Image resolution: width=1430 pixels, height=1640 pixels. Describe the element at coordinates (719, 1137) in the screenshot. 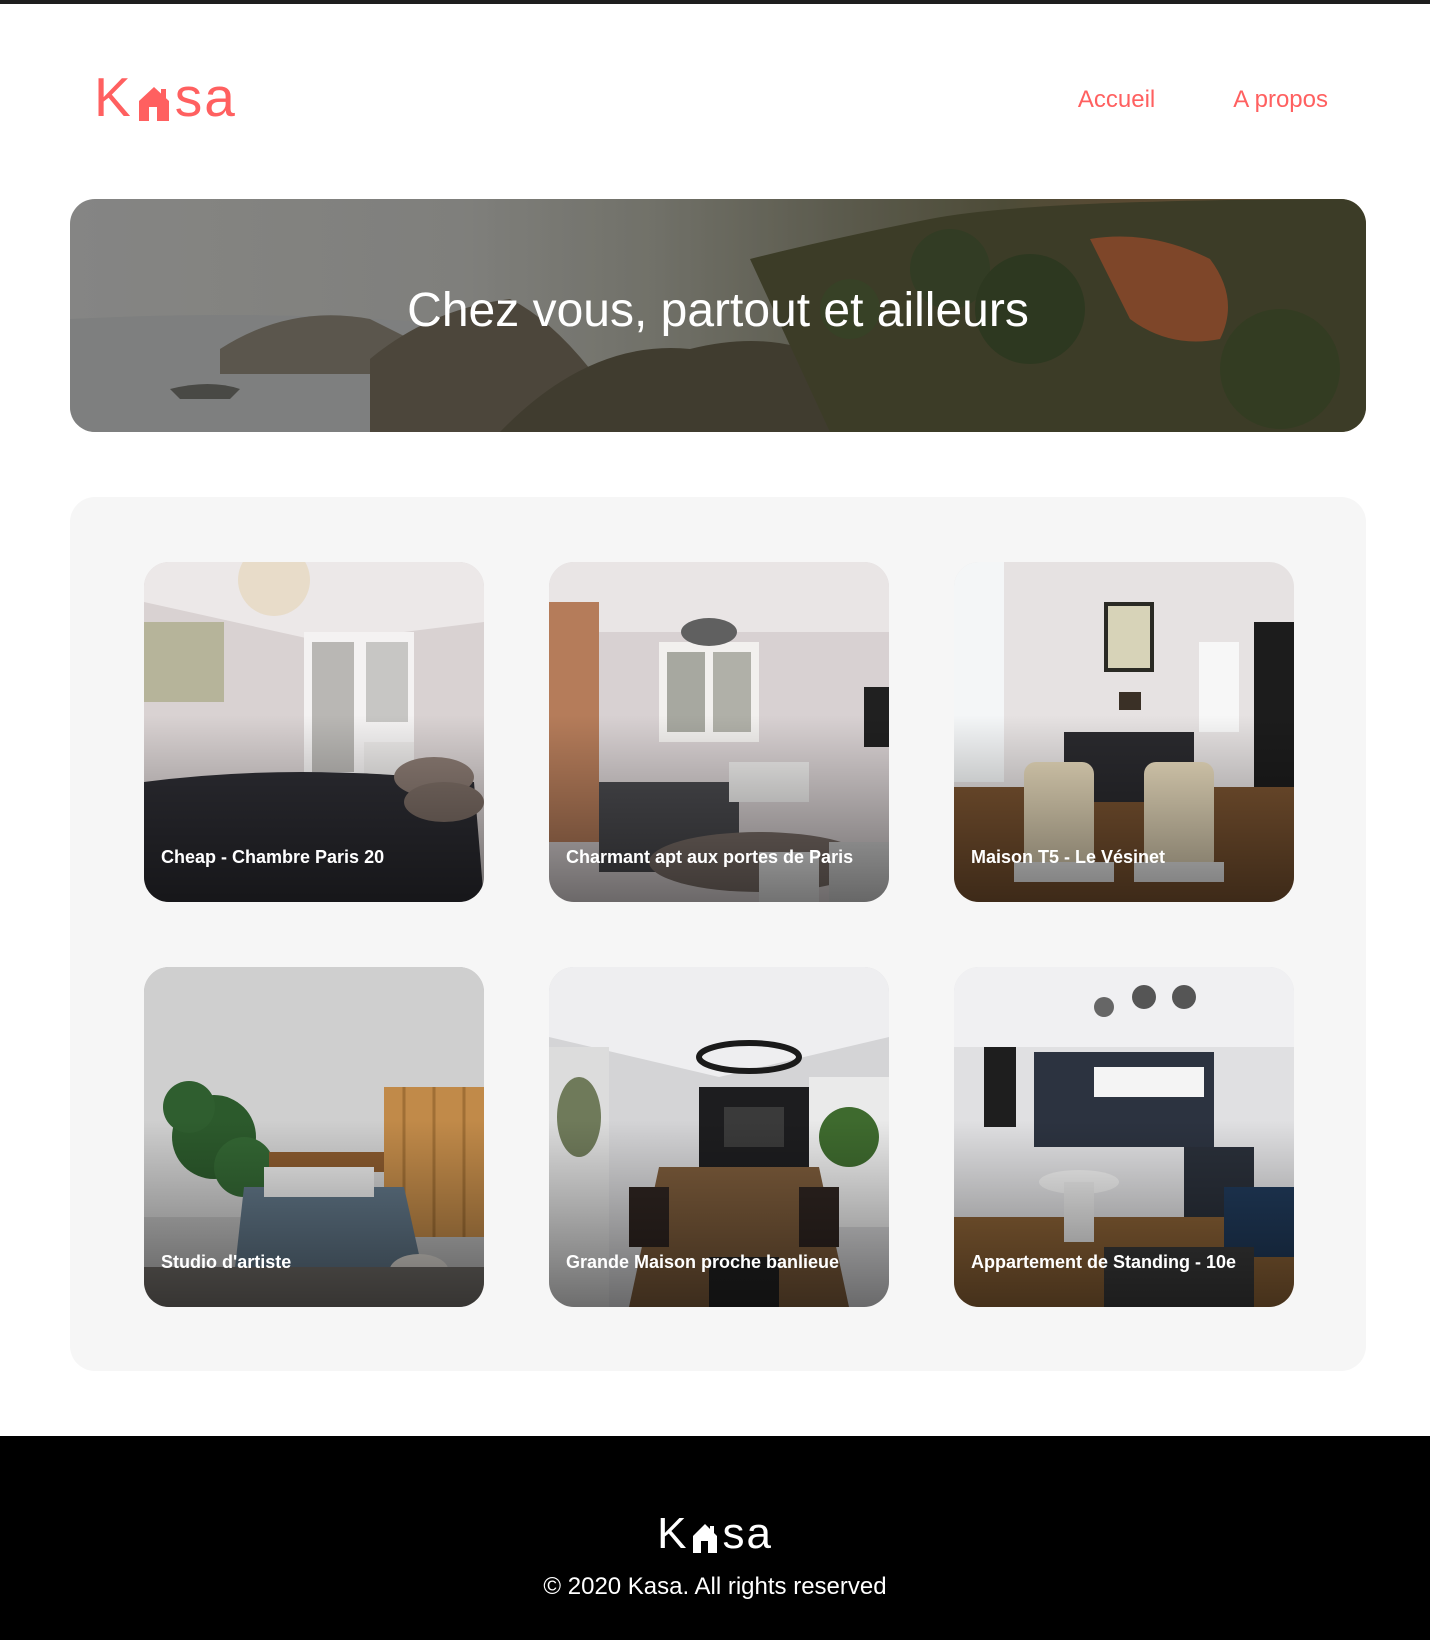

I see `listing-card: Grande Maison proche banlieue` at that location.